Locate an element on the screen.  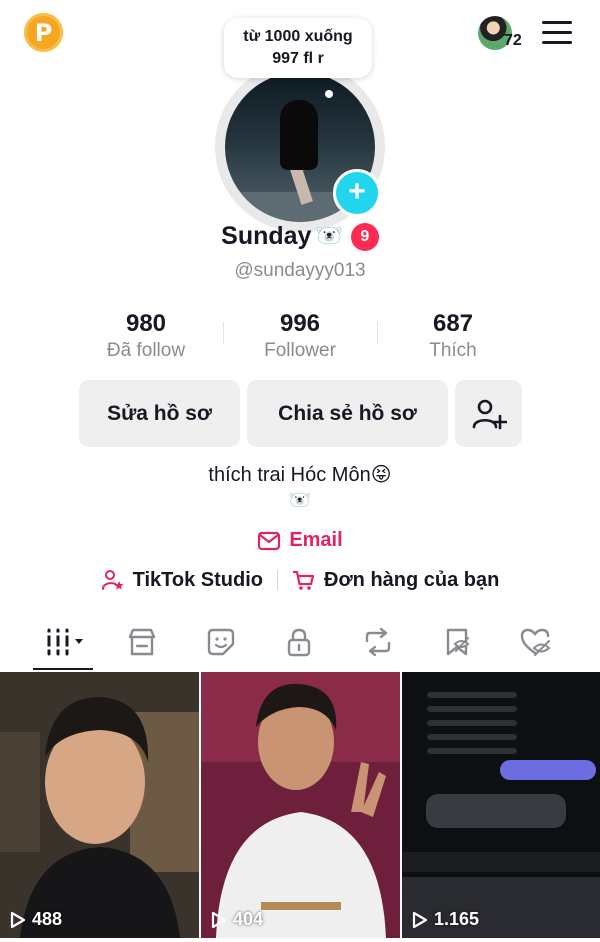
add-user-icon is located at coordinates (489, 414).